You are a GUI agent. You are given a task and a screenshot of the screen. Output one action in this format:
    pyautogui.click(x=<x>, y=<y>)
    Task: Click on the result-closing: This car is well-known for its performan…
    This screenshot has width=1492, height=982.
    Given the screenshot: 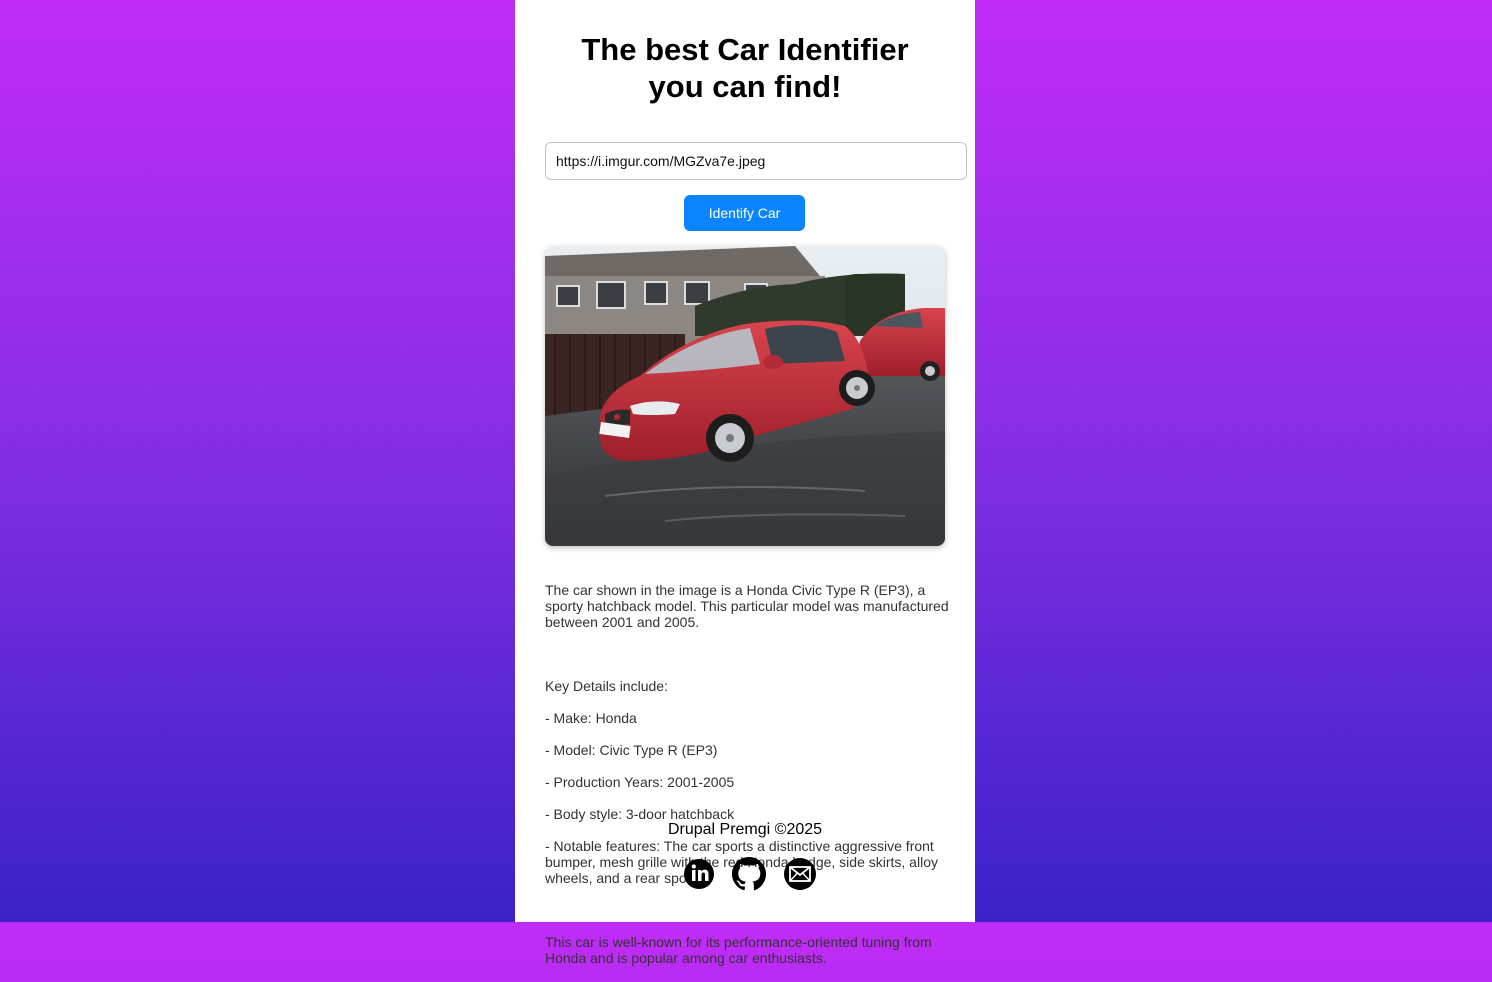 What is the action you would take?
    pyautogui.click(x=738, y=950)
    